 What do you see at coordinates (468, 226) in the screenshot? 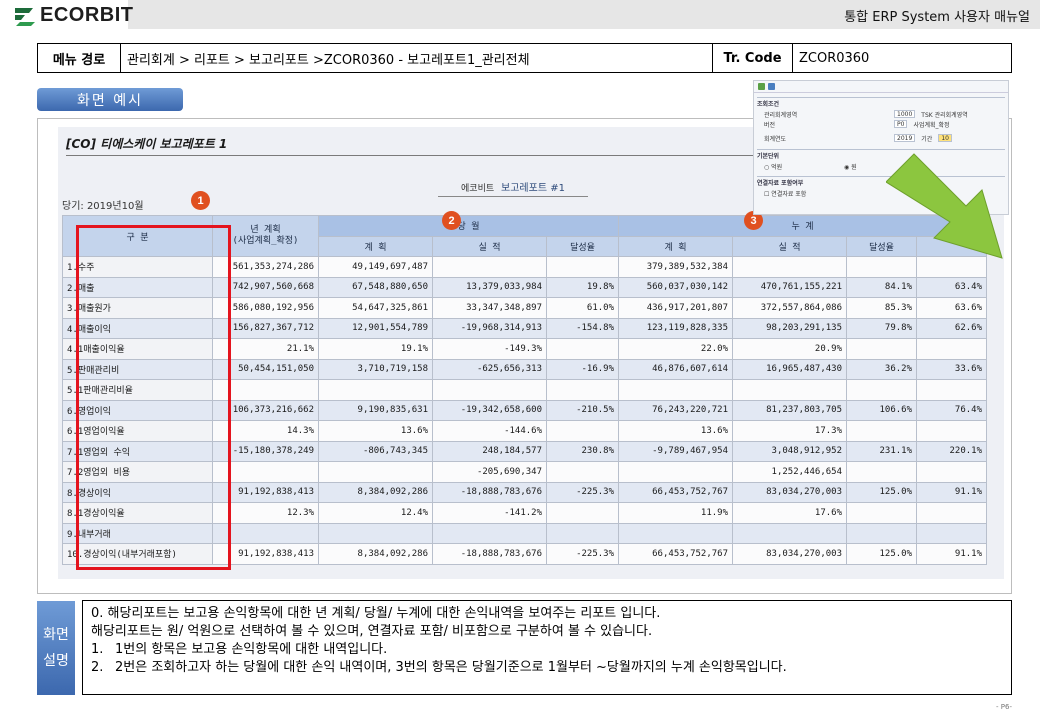
I see `header-month-group: 당 월` at bounding box center [468, 226].